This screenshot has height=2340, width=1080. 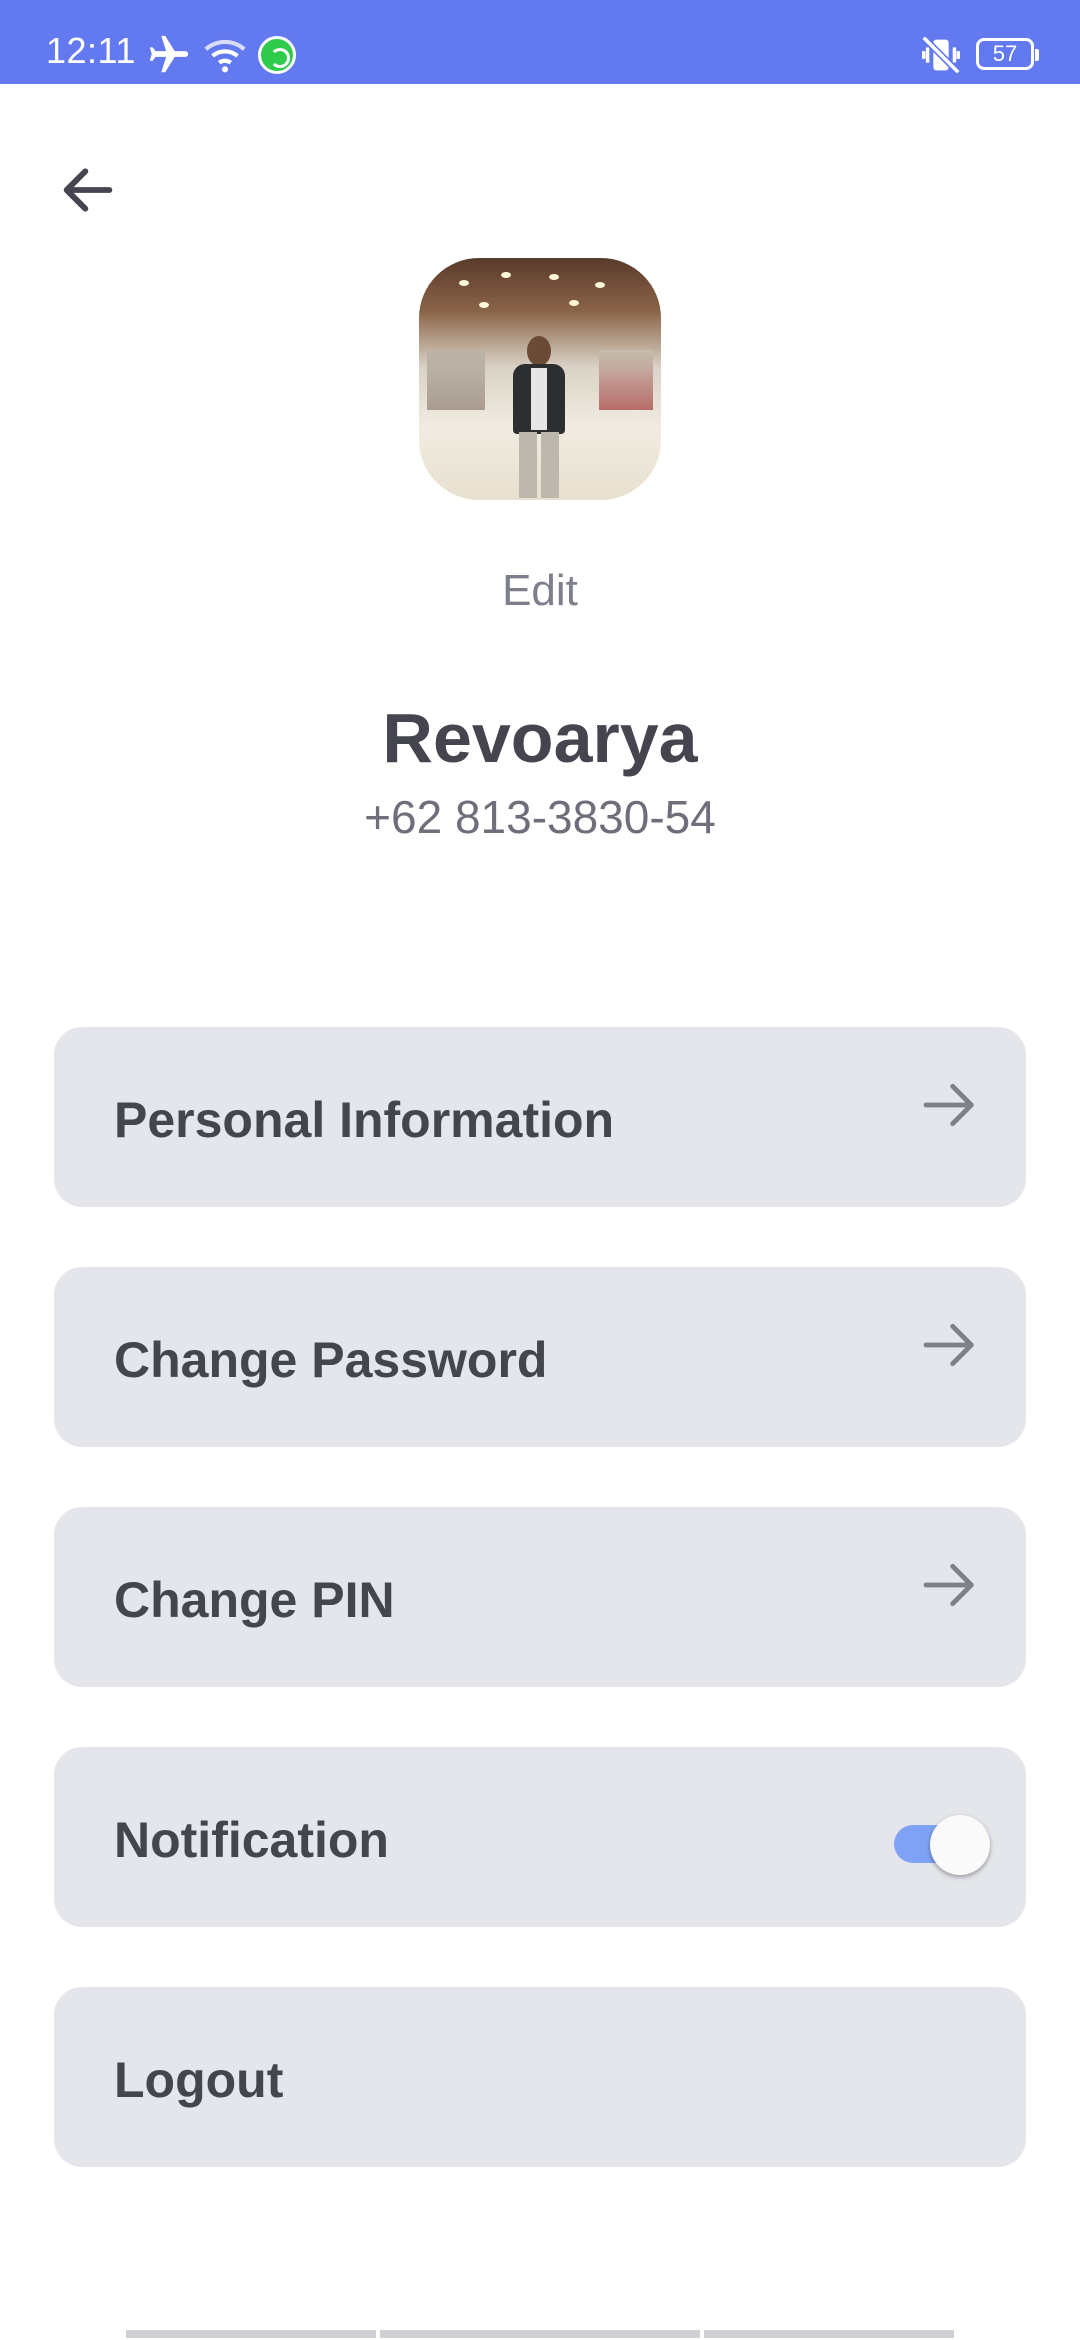 I want to click on user-phone: +62 813-3830-54, so click(x=540, y=817).